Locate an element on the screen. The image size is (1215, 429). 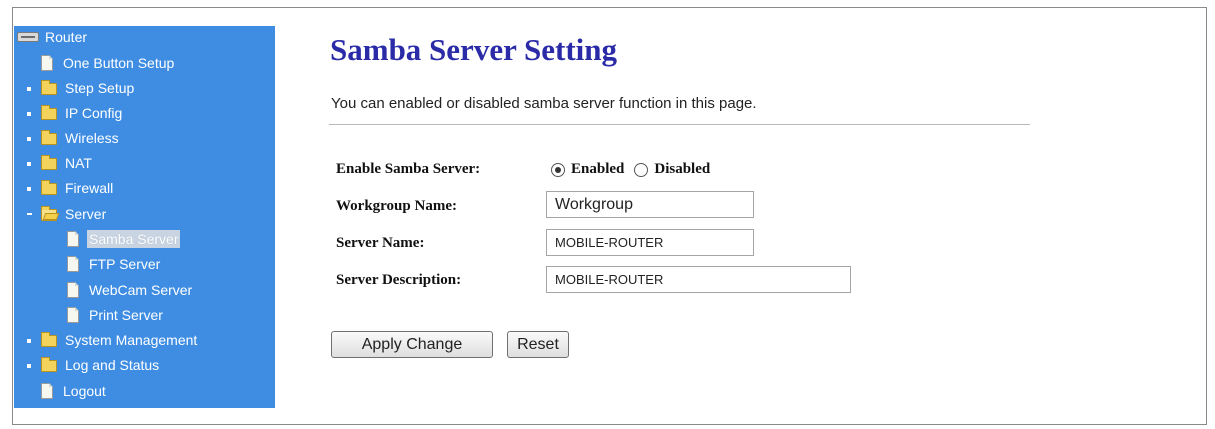
sidebar-item-step-setup: Step Setup is located at coordinates (87, 88).